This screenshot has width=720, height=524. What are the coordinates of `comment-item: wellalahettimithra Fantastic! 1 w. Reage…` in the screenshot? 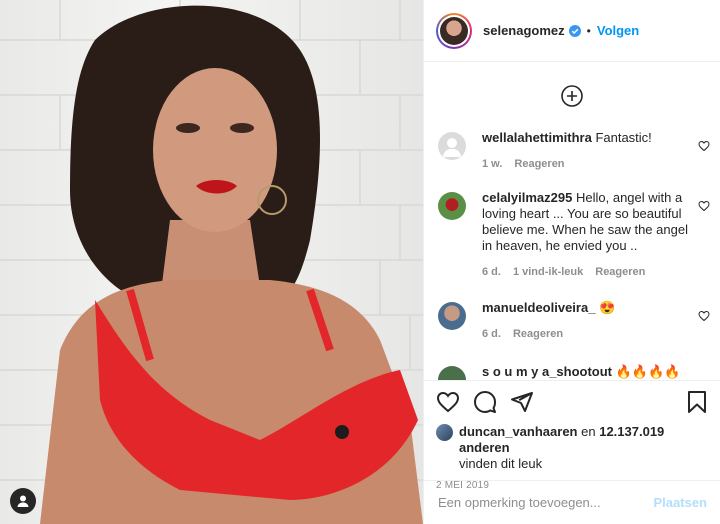 It's located at (572, 160).